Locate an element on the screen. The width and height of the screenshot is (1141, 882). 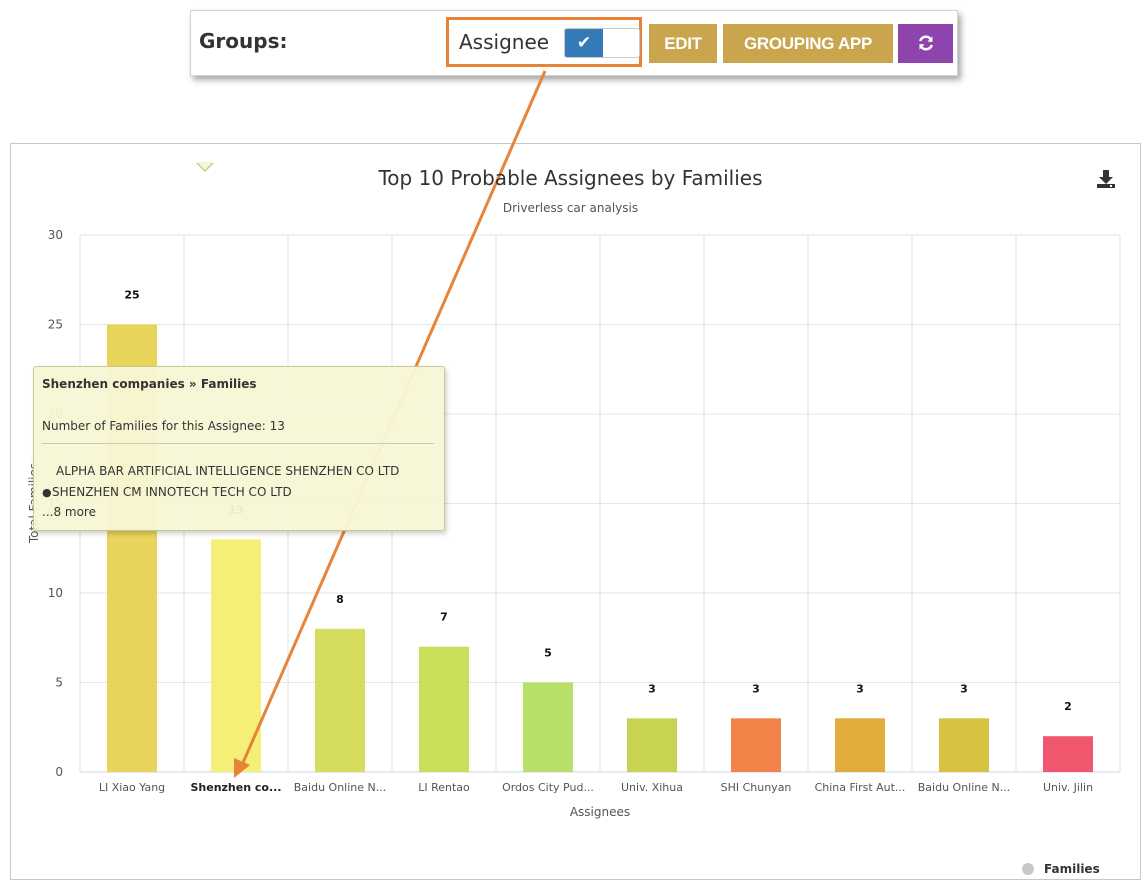
x-tick-label: LI Xiao Yang is located at coordinates (132, 787).